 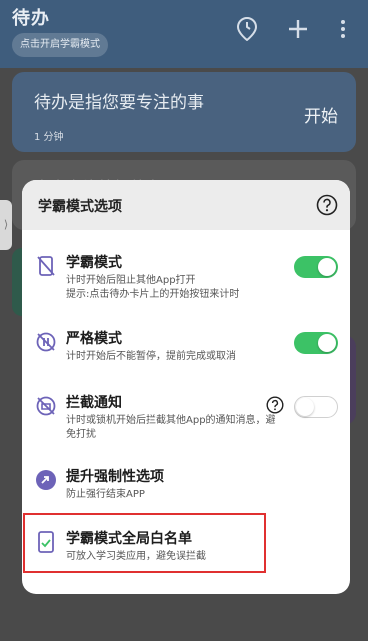 What do you see at coordinates (184, 34) in the screenshot?
I see `app-bar: 待办 点击开启学霸模式` at bounding box center [184, 34].